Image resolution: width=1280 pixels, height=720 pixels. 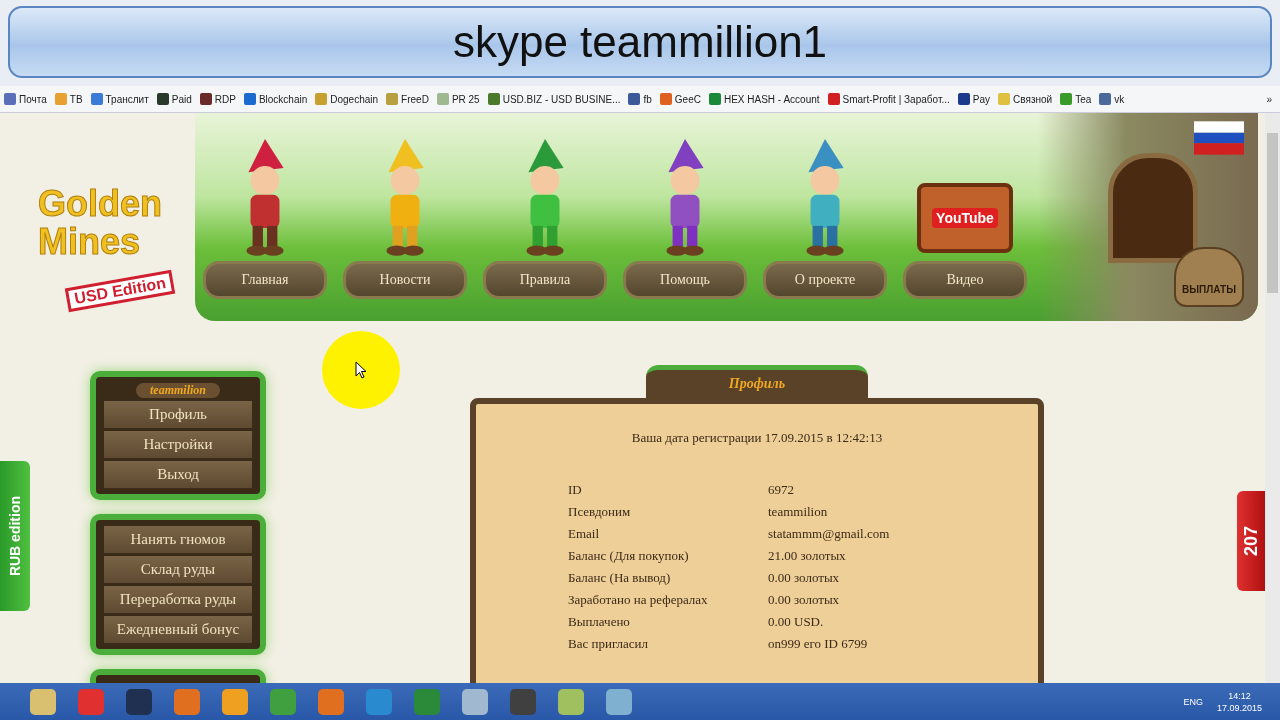 What do you see at coordinates (217, 99) in the screenshot?
I see `bookmark-link: RDP` at bounding box center [217, 99].